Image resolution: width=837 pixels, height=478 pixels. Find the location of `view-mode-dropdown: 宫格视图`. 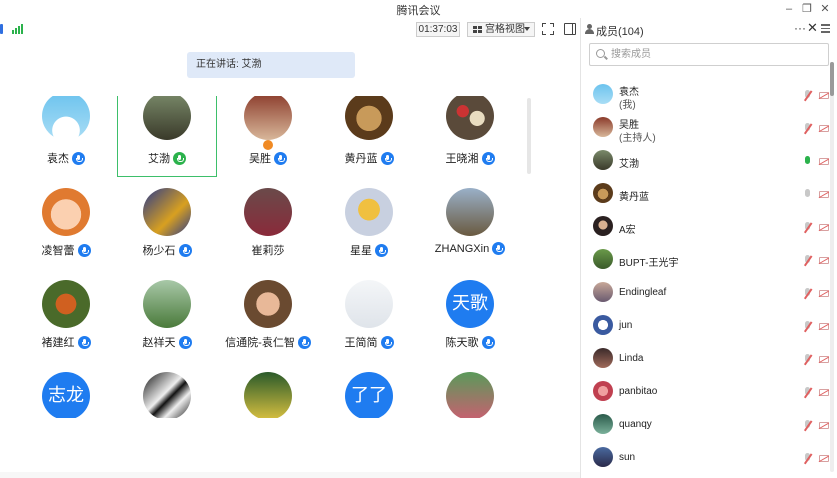

view-mode-dropdown: 宫格视图 is located at coordinates (501, 29).